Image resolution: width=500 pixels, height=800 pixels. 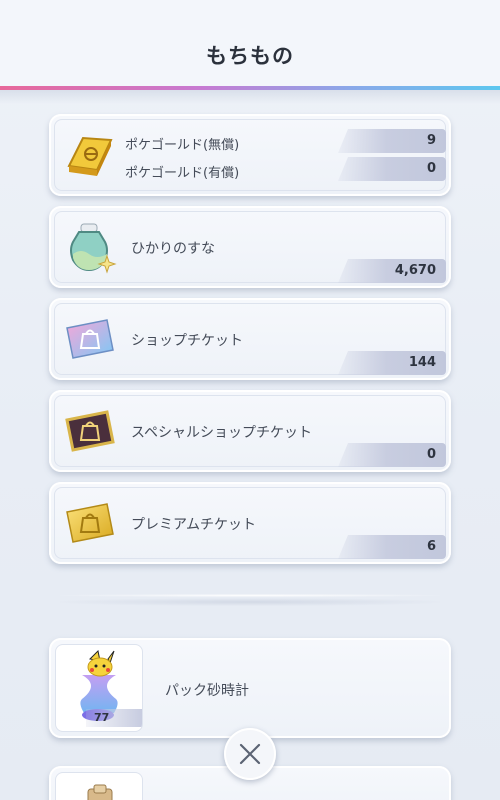 What do you see at coordinates (101, 791) in the screenshot?
I see `next-item-icon` at bounding box center [101, 791].